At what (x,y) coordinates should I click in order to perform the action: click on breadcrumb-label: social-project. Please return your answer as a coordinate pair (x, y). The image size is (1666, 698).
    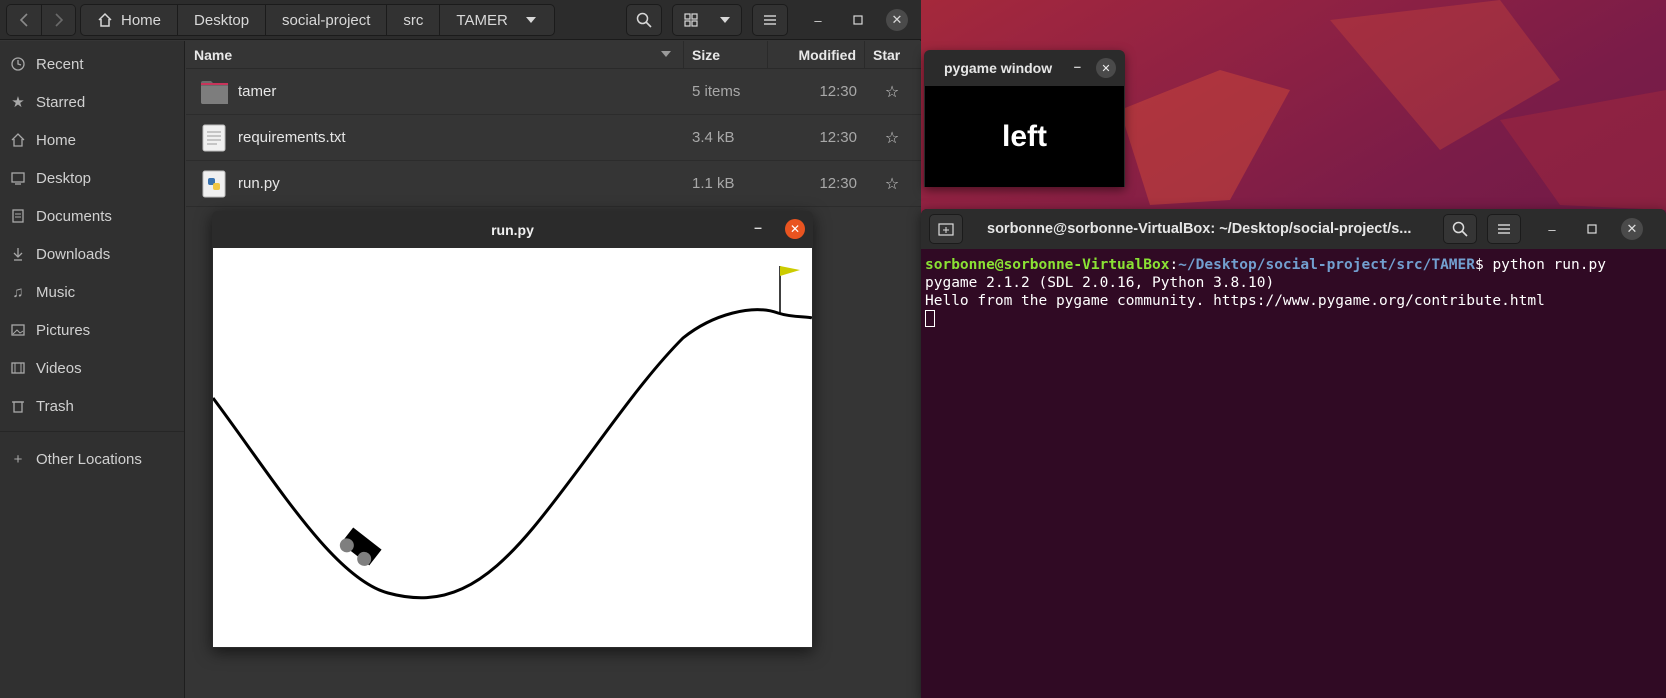
    Looking at the image, I should click on (326, 20).